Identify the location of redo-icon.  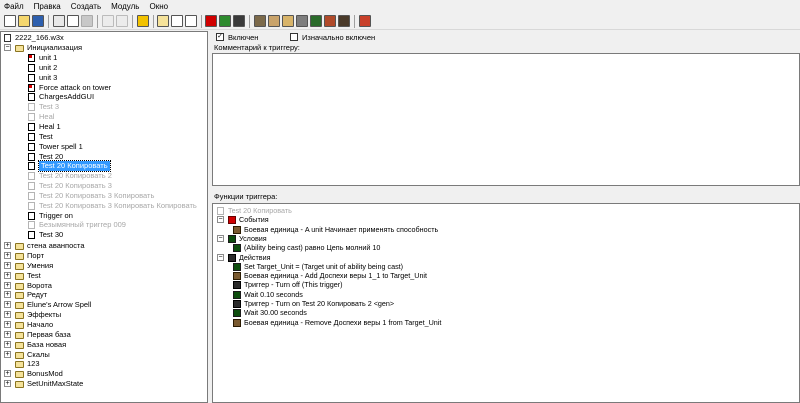
(122, 21).